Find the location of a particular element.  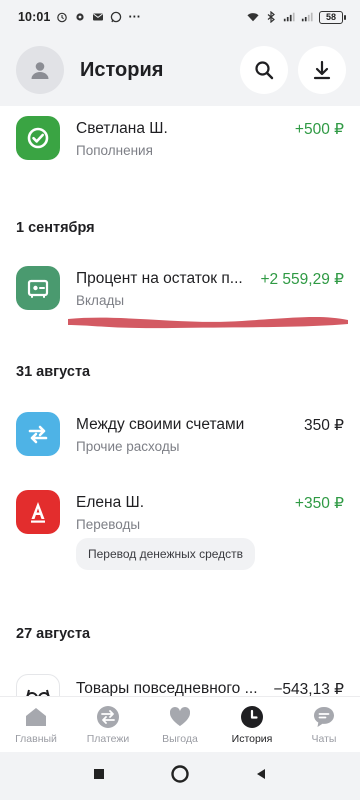

date-header: 1 сентября is located at coordinates (55, 228).